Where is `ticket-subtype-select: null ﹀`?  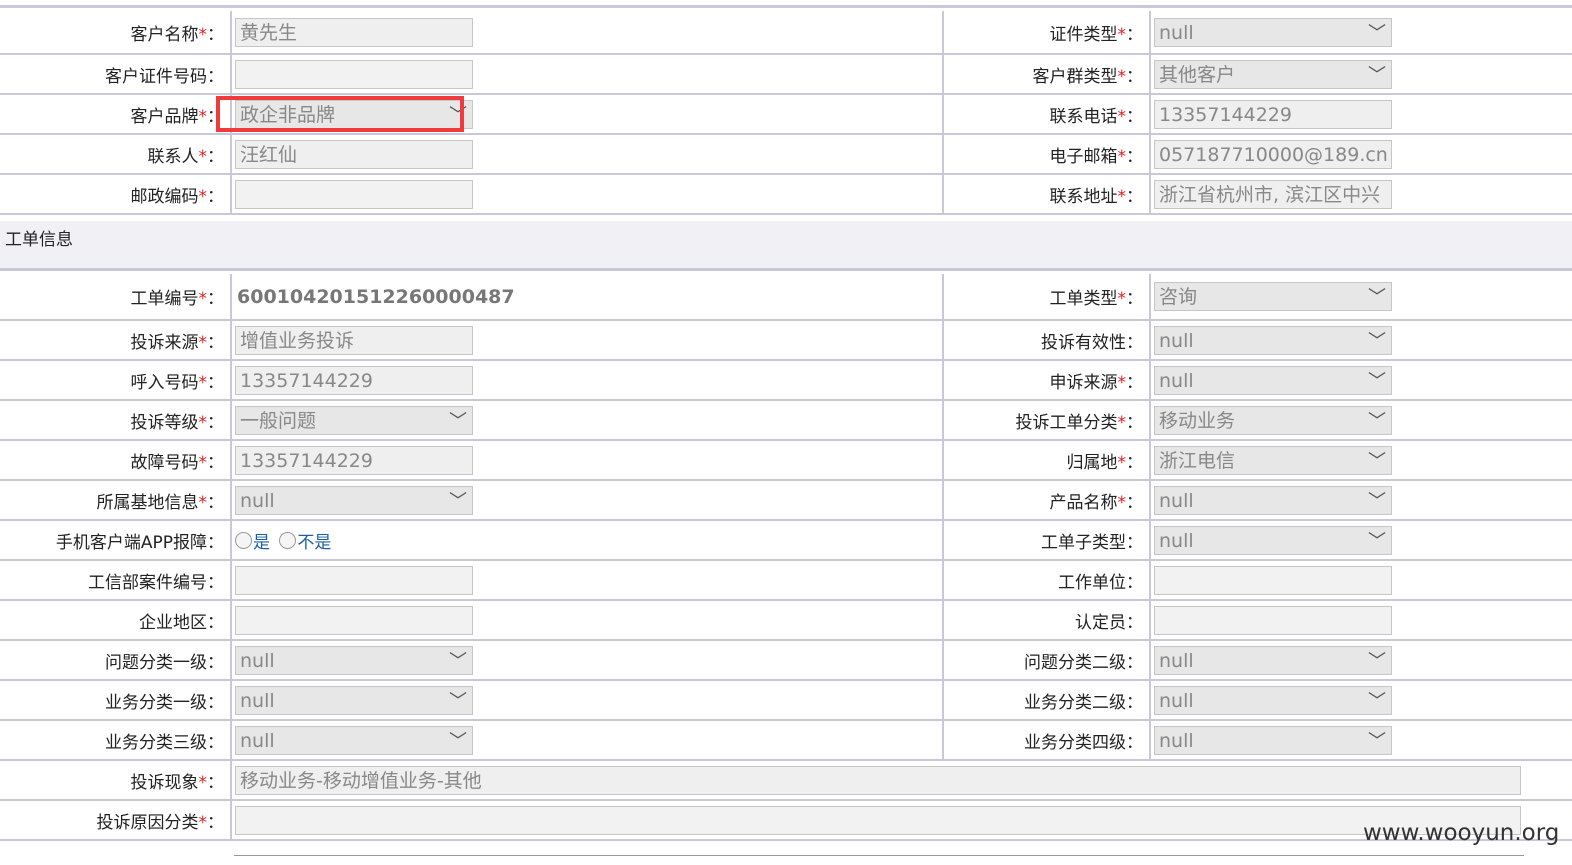
ticket-subtype-select: null ﹀ is located at coordinates (1273, 540).